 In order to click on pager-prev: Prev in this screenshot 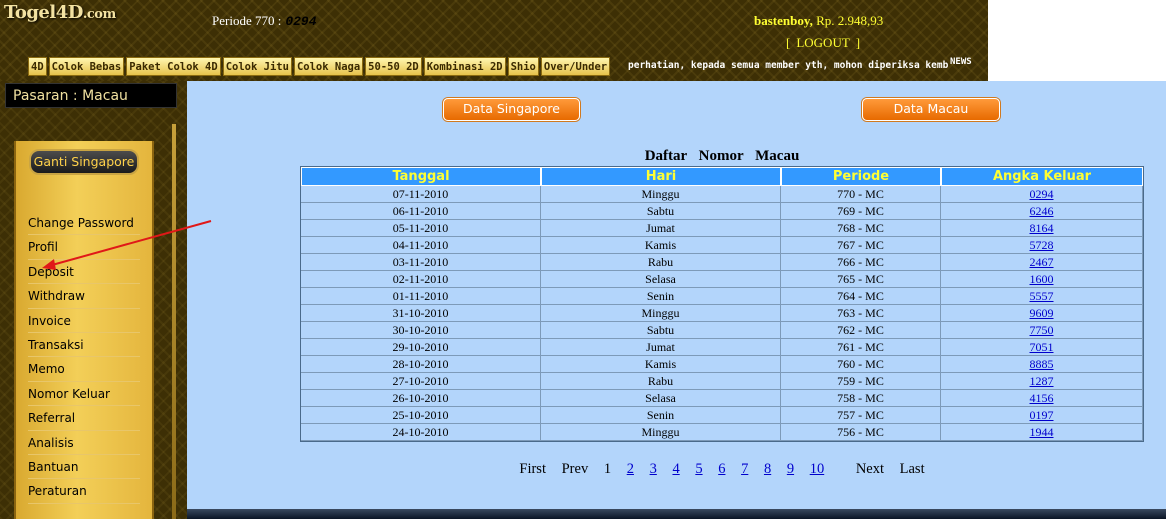, I will do `click(575, 469)`.